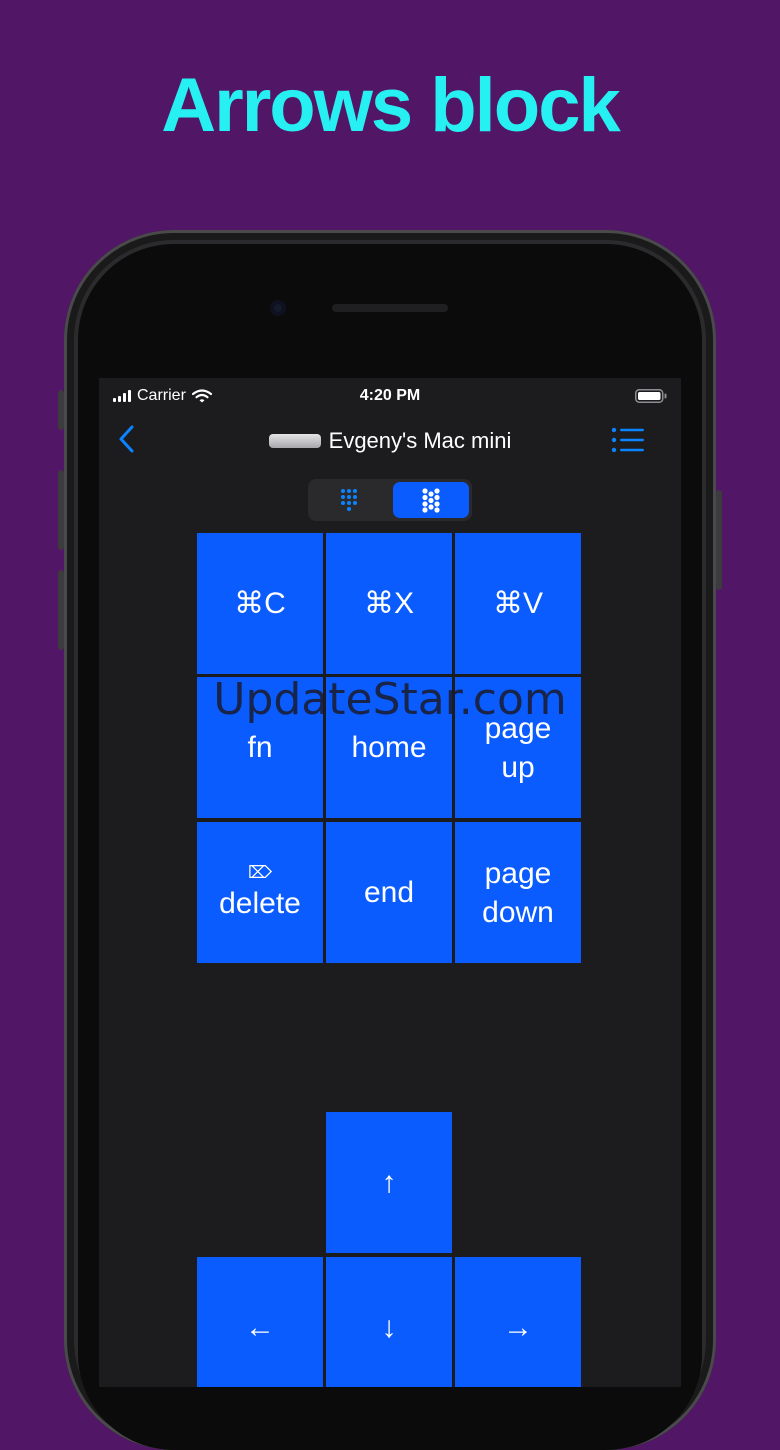 The height and width of the screenshot is (1450, 780). I want to click on device-name: Evgeny's Mac mini, so click(420, 440).